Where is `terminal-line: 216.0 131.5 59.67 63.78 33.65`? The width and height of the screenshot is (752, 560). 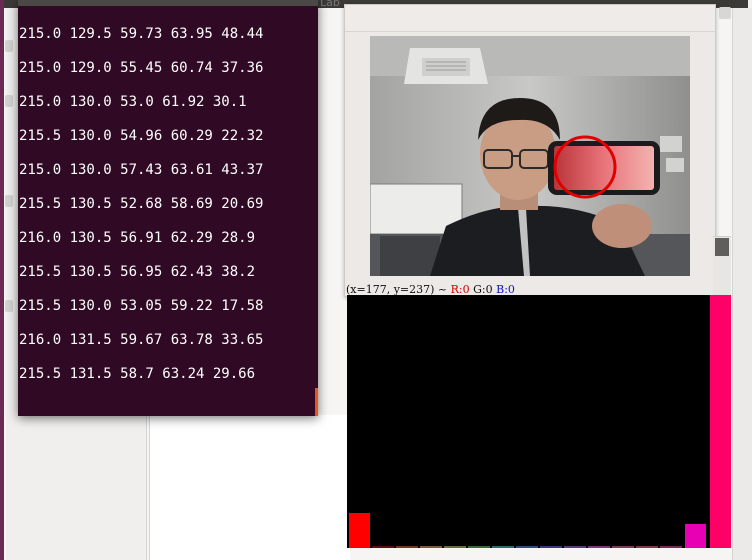
terminal-line: 216.0 131.5 59.67 63.78 33.65 is located at coordinates (141, 340).